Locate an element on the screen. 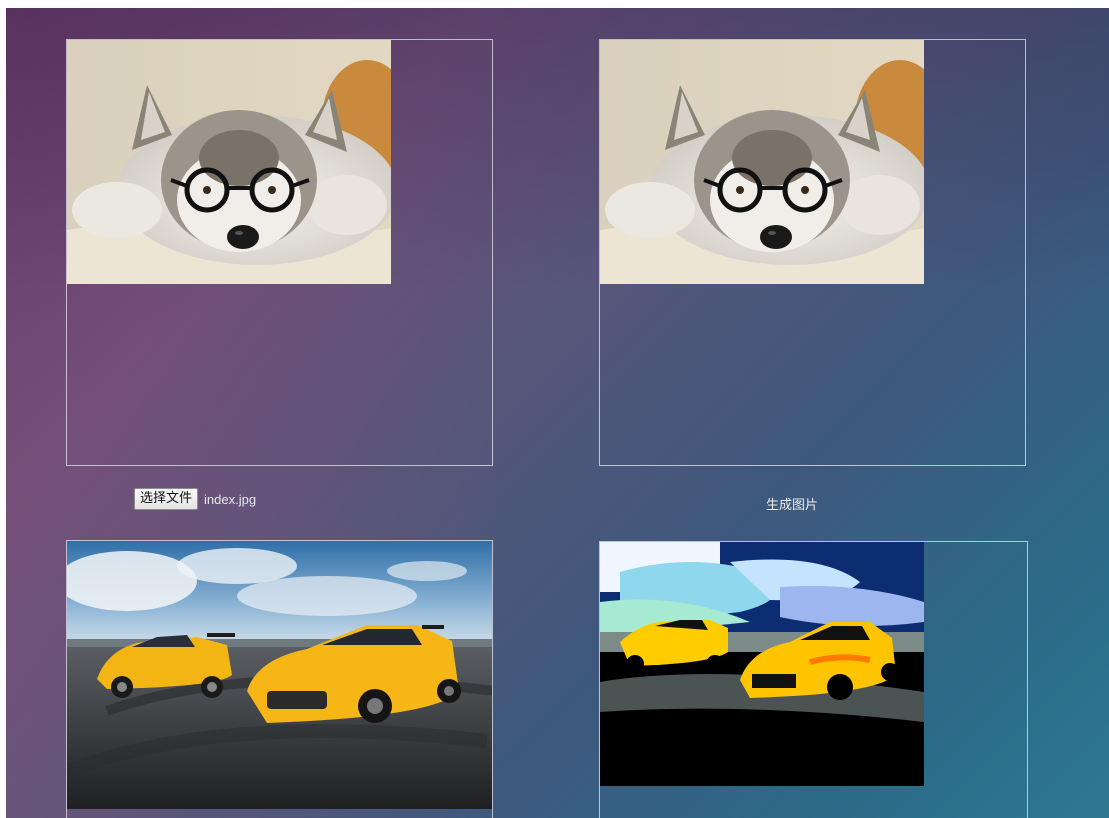 The image size is (1109, 818). husky-result-photo is located at coordinates (762, 162).